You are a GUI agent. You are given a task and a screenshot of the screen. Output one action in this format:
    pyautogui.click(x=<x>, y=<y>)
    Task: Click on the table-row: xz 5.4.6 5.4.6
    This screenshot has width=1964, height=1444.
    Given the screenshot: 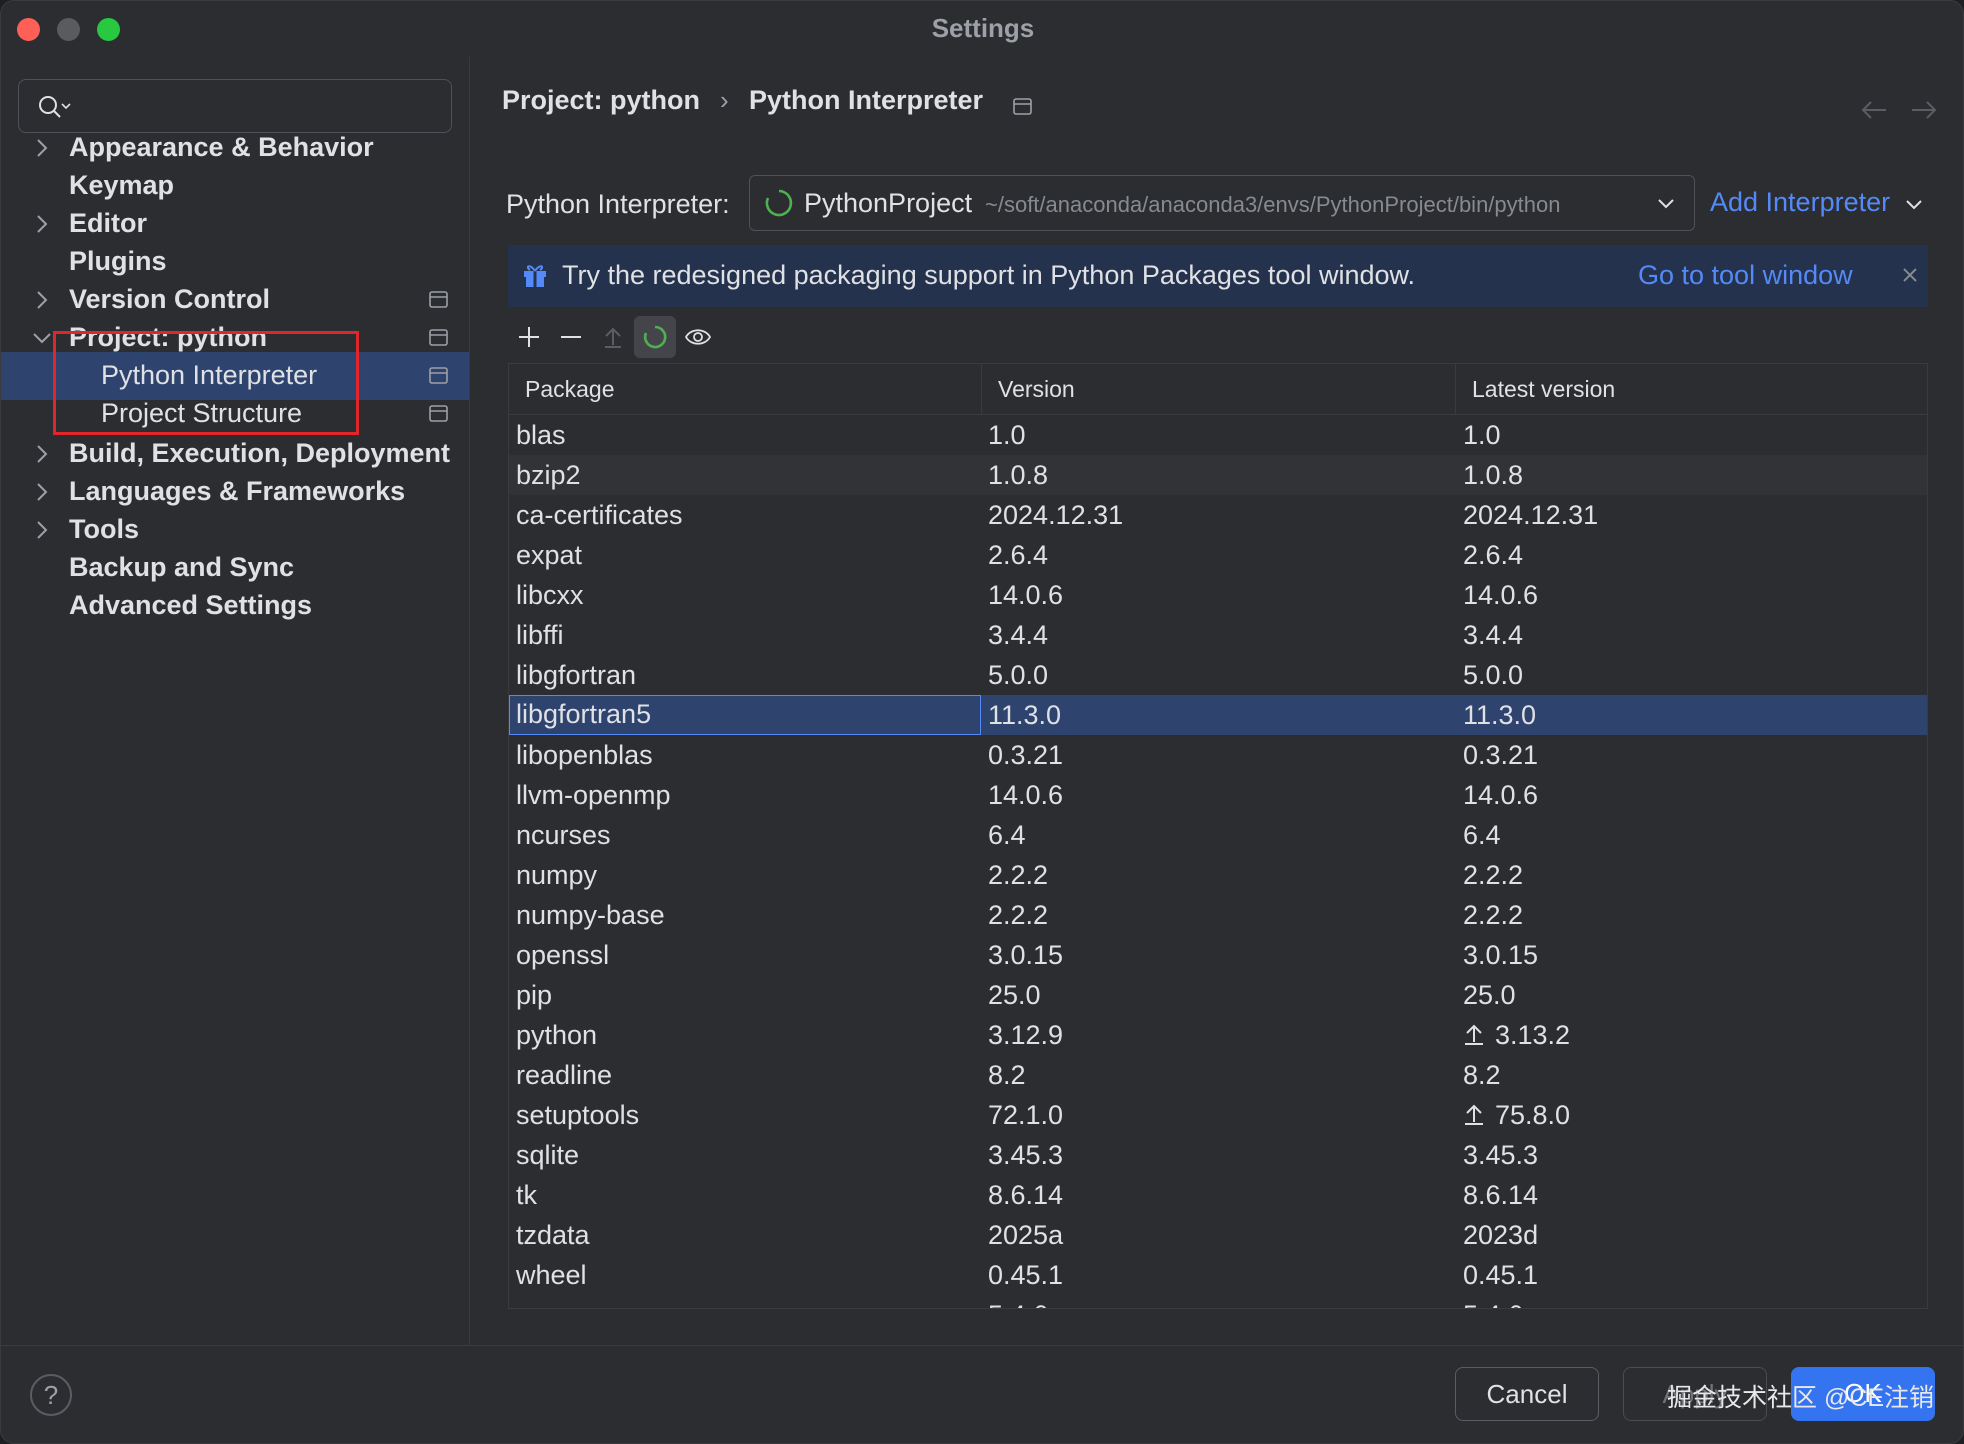 What is the action you would take?
    pyautogui.click(x=1218, y=1301)
    